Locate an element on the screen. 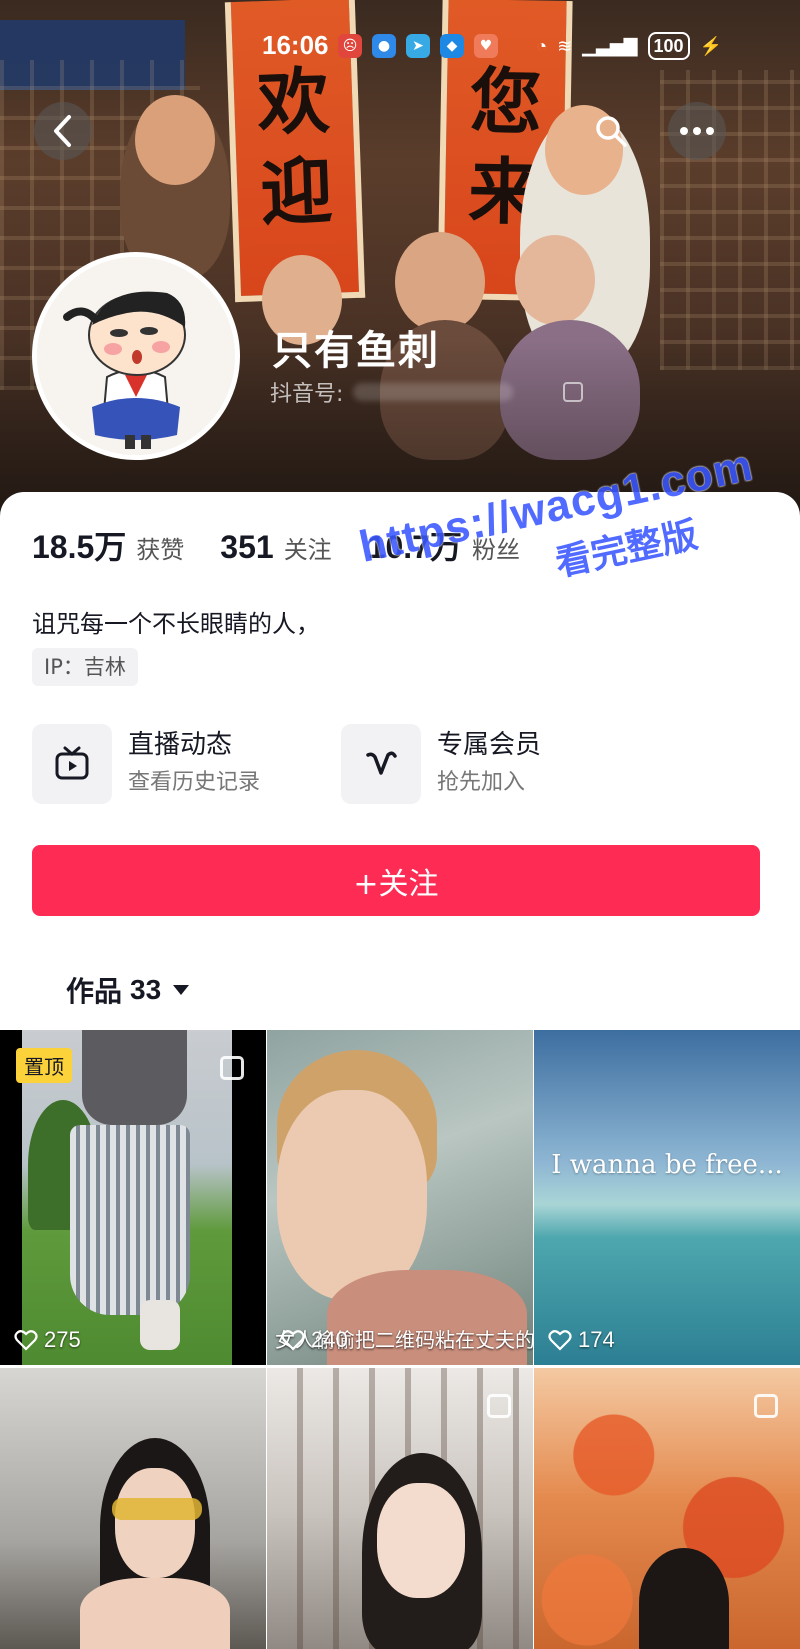 This screenshot has height=1649, width=800. profile-bio: 诅咒每一个不长眼睛的人， is located at coordinates (176, 624).